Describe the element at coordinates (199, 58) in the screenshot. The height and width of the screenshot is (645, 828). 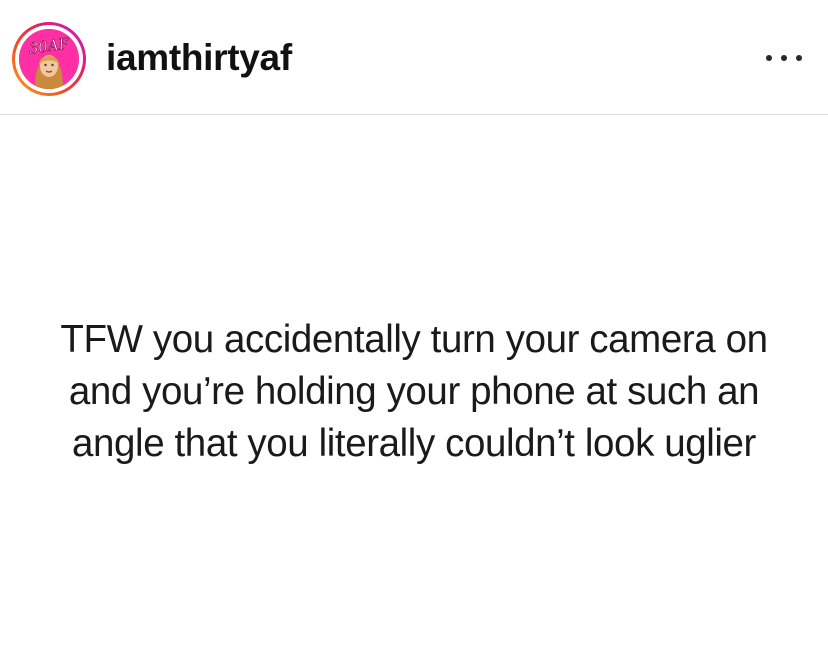
I see `post-username: iamthirtyaf` at that location.